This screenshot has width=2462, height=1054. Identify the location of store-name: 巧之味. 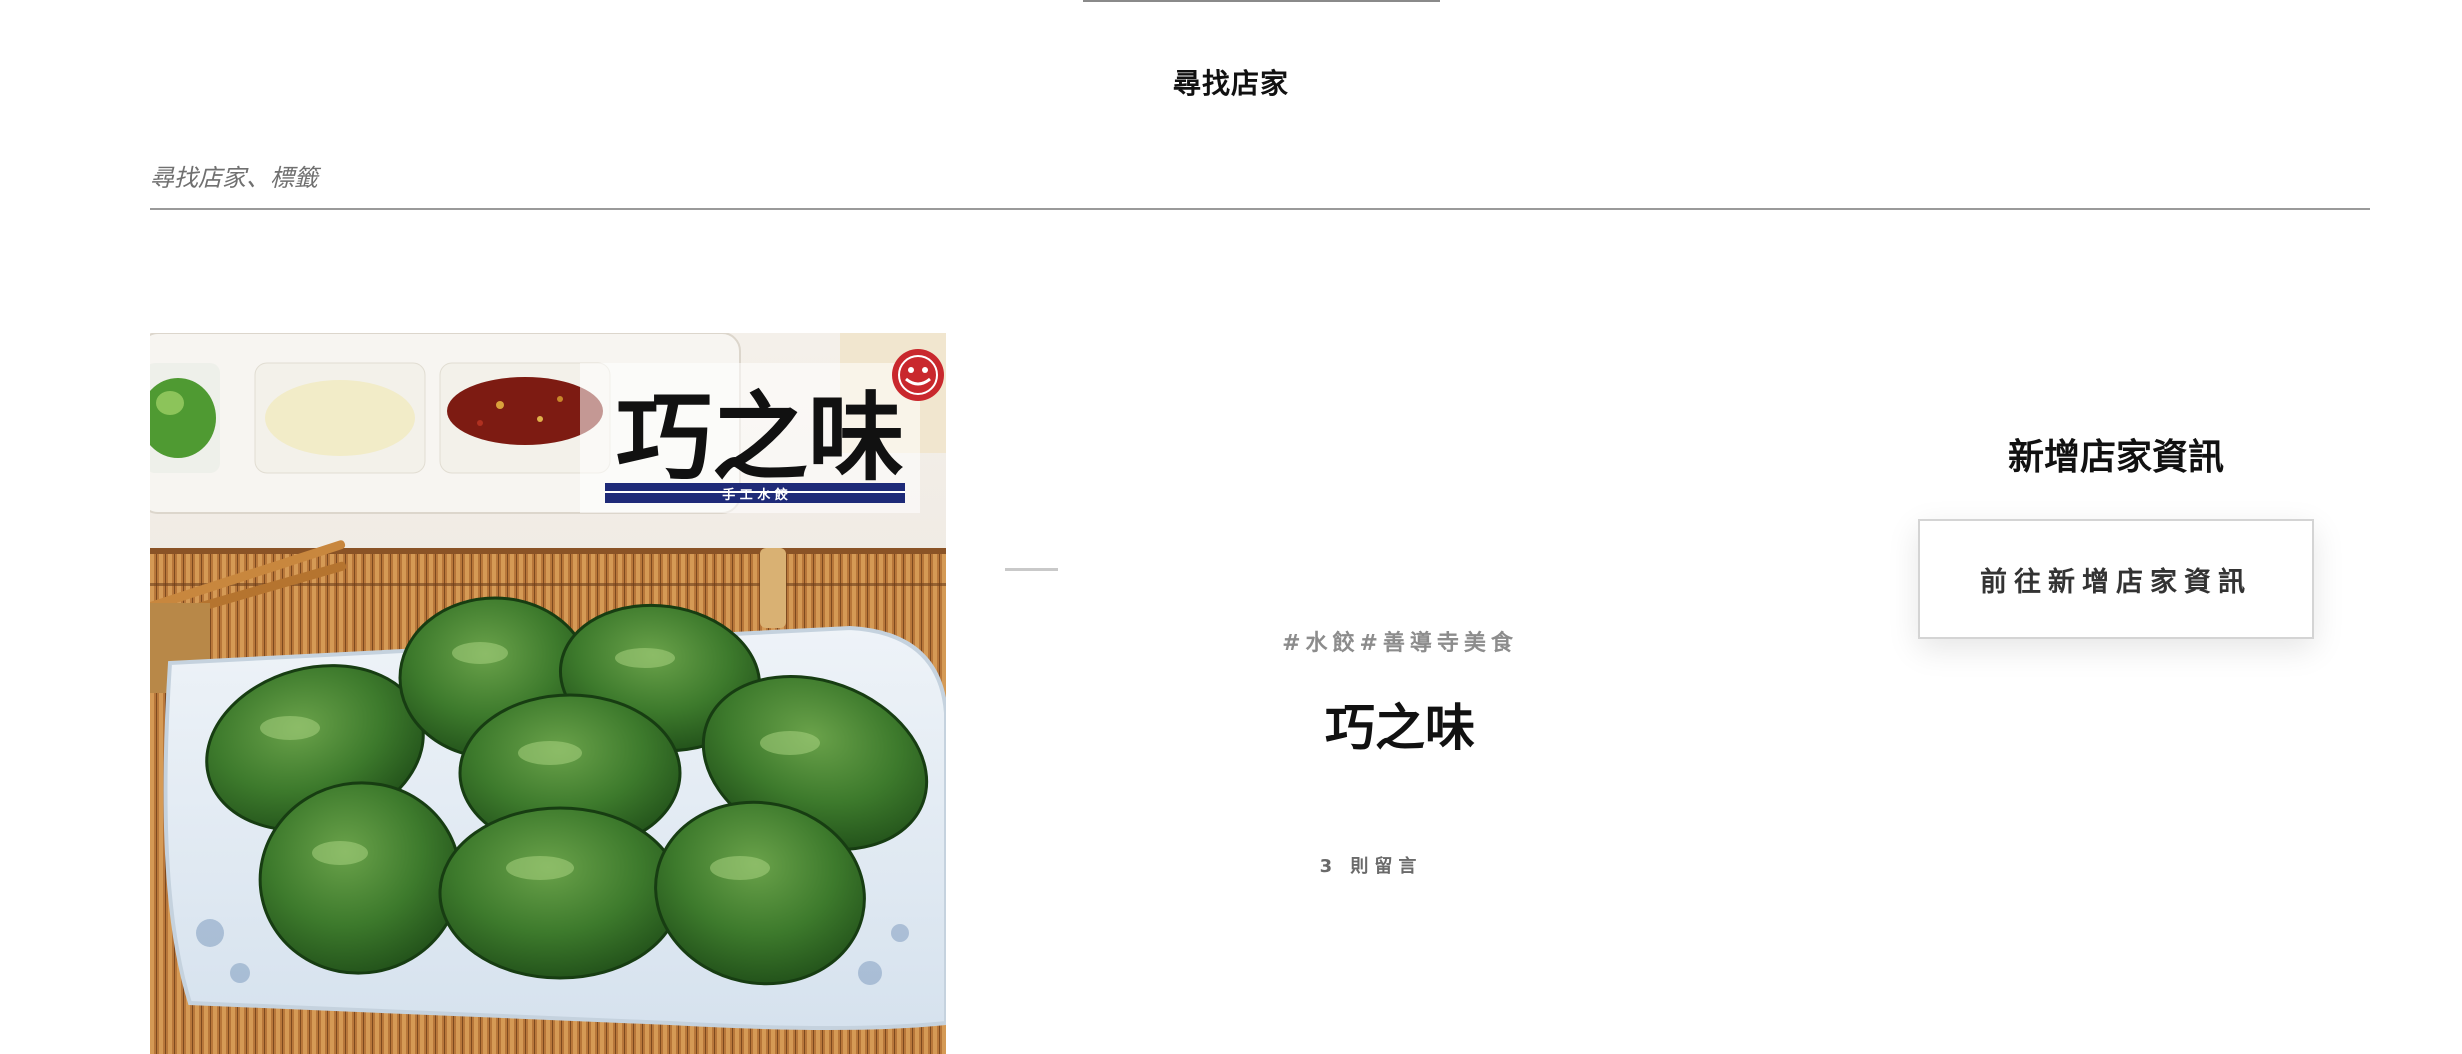
(1400, 724).